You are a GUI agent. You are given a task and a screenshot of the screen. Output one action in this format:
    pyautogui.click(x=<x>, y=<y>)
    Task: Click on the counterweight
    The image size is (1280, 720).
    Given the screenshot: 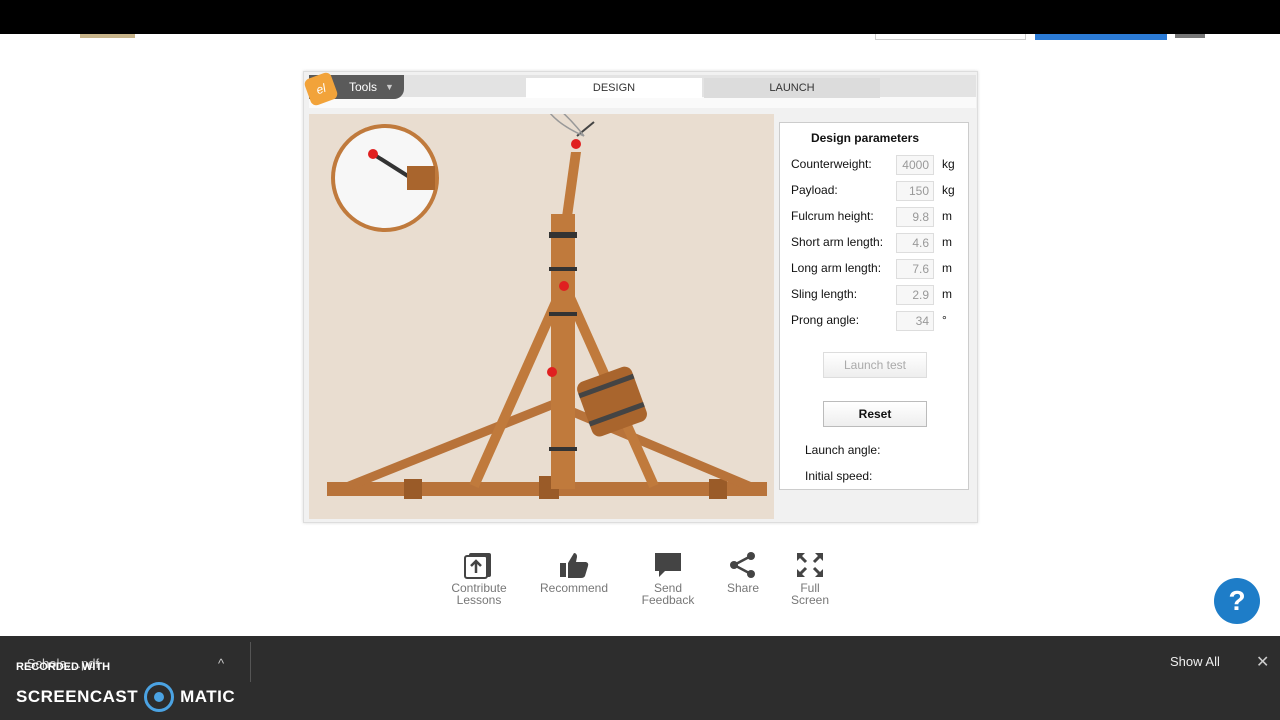 What is the action you would take?
    pyautogui.click(x=612, y=401)
    